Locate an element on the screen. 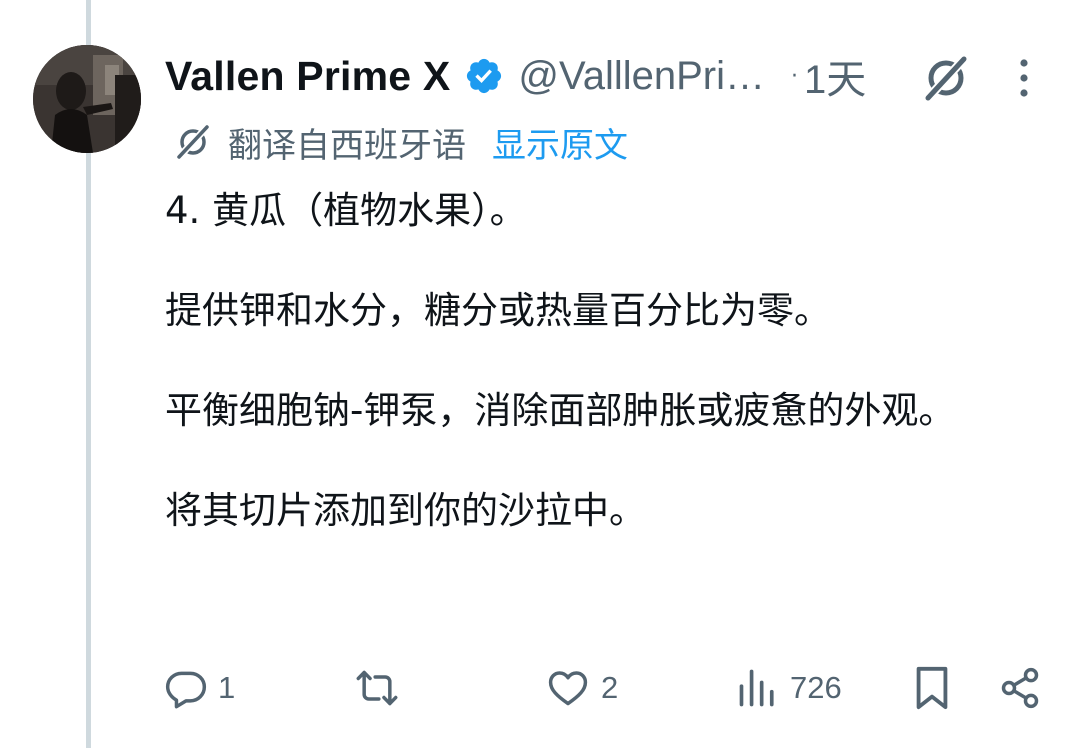  grok-icon is located at coordinates (946, 78).